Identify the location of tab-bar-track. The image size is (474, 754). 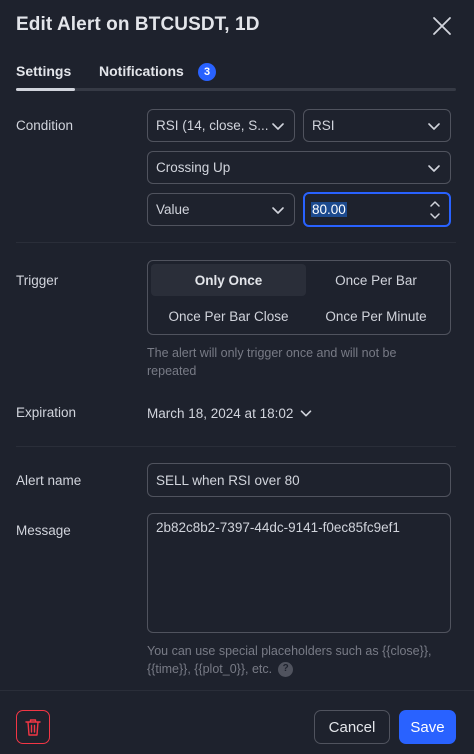
(236, 89).